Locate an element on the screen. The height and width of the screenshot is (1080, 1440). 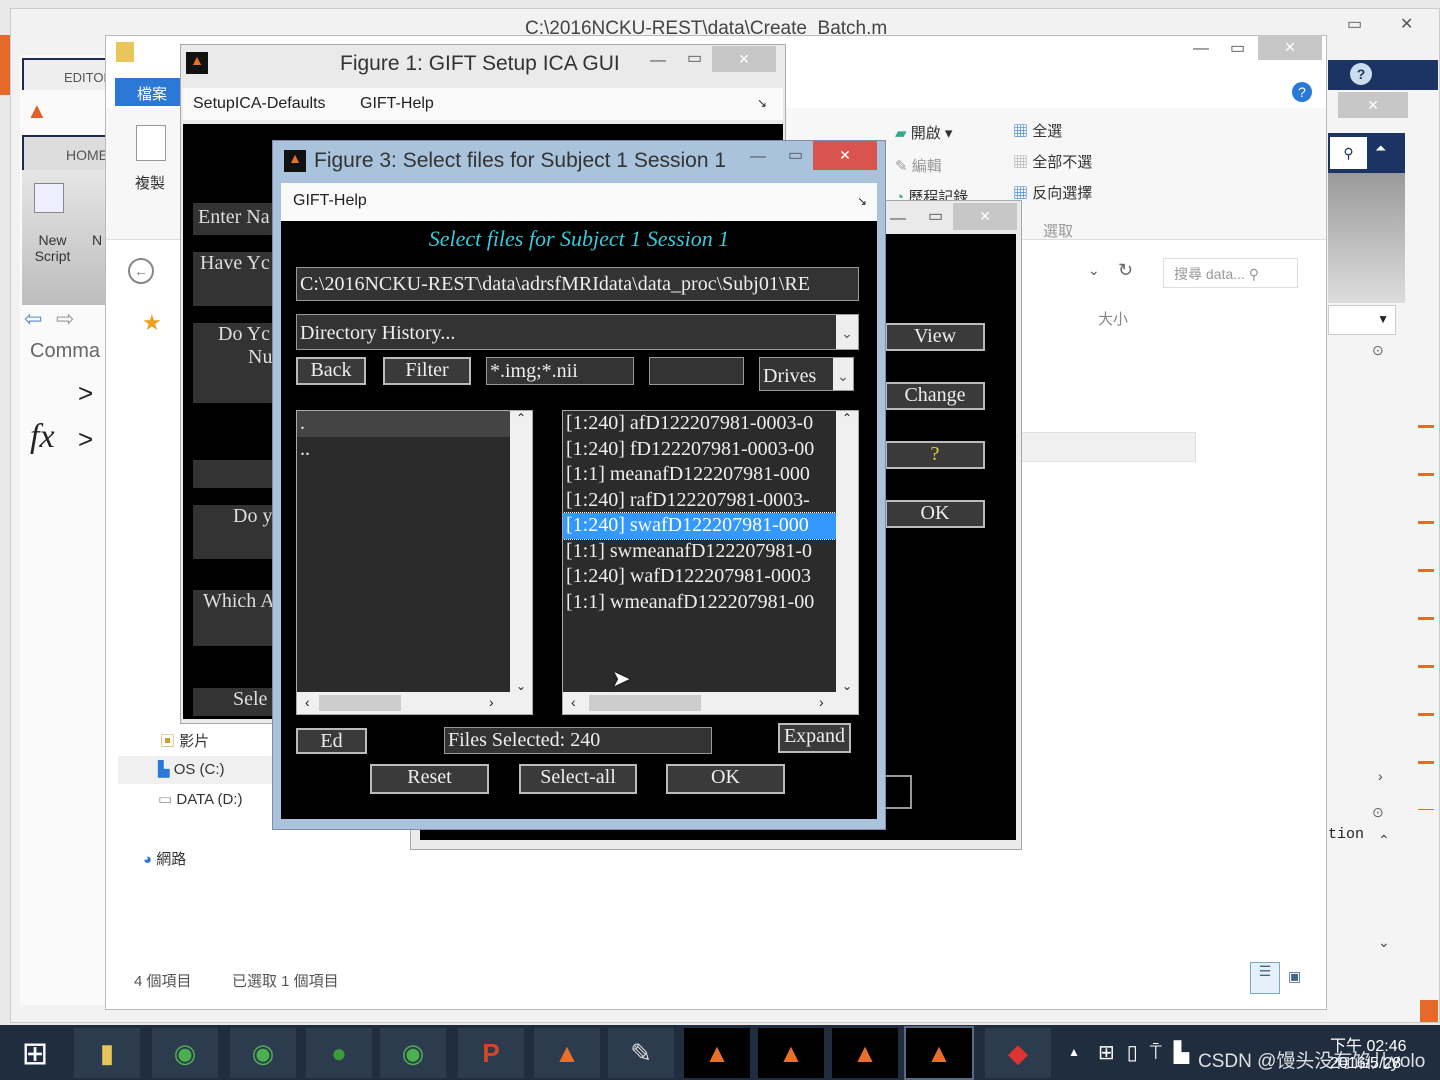
open-button: ▰ 開啟 ▾ is located at coordinates (923, 132).